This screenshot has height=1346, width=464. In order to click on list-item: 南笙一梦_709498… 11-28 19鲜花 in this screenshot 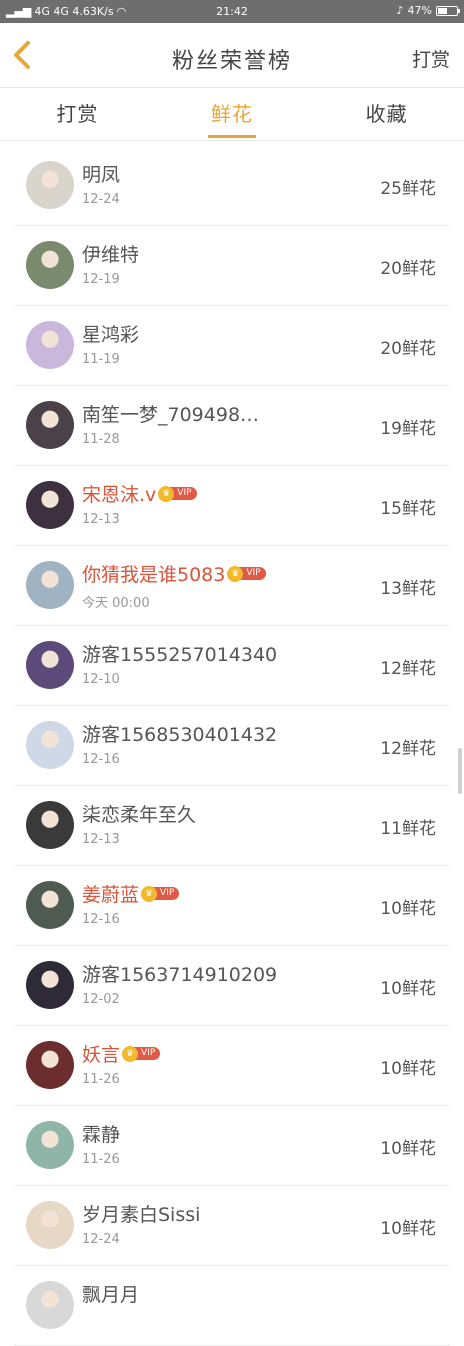, I will do `click(232, 426)`.